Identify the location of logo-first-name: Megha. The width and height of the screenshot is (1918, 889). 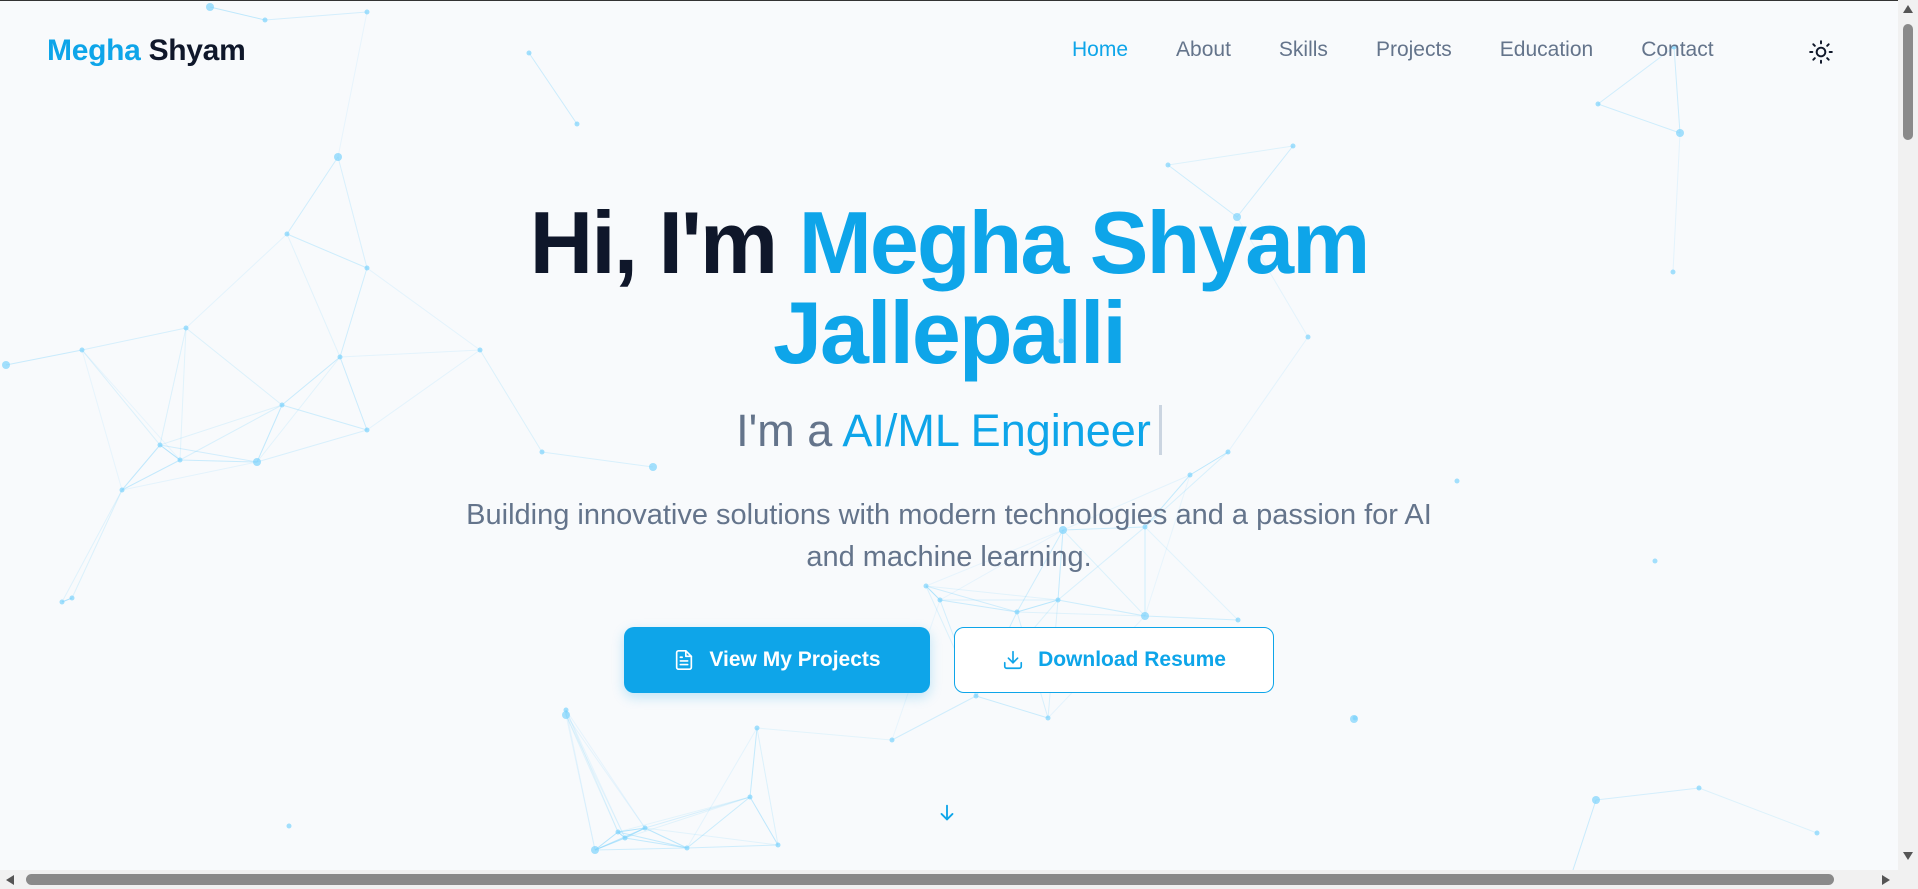
(94, 50).